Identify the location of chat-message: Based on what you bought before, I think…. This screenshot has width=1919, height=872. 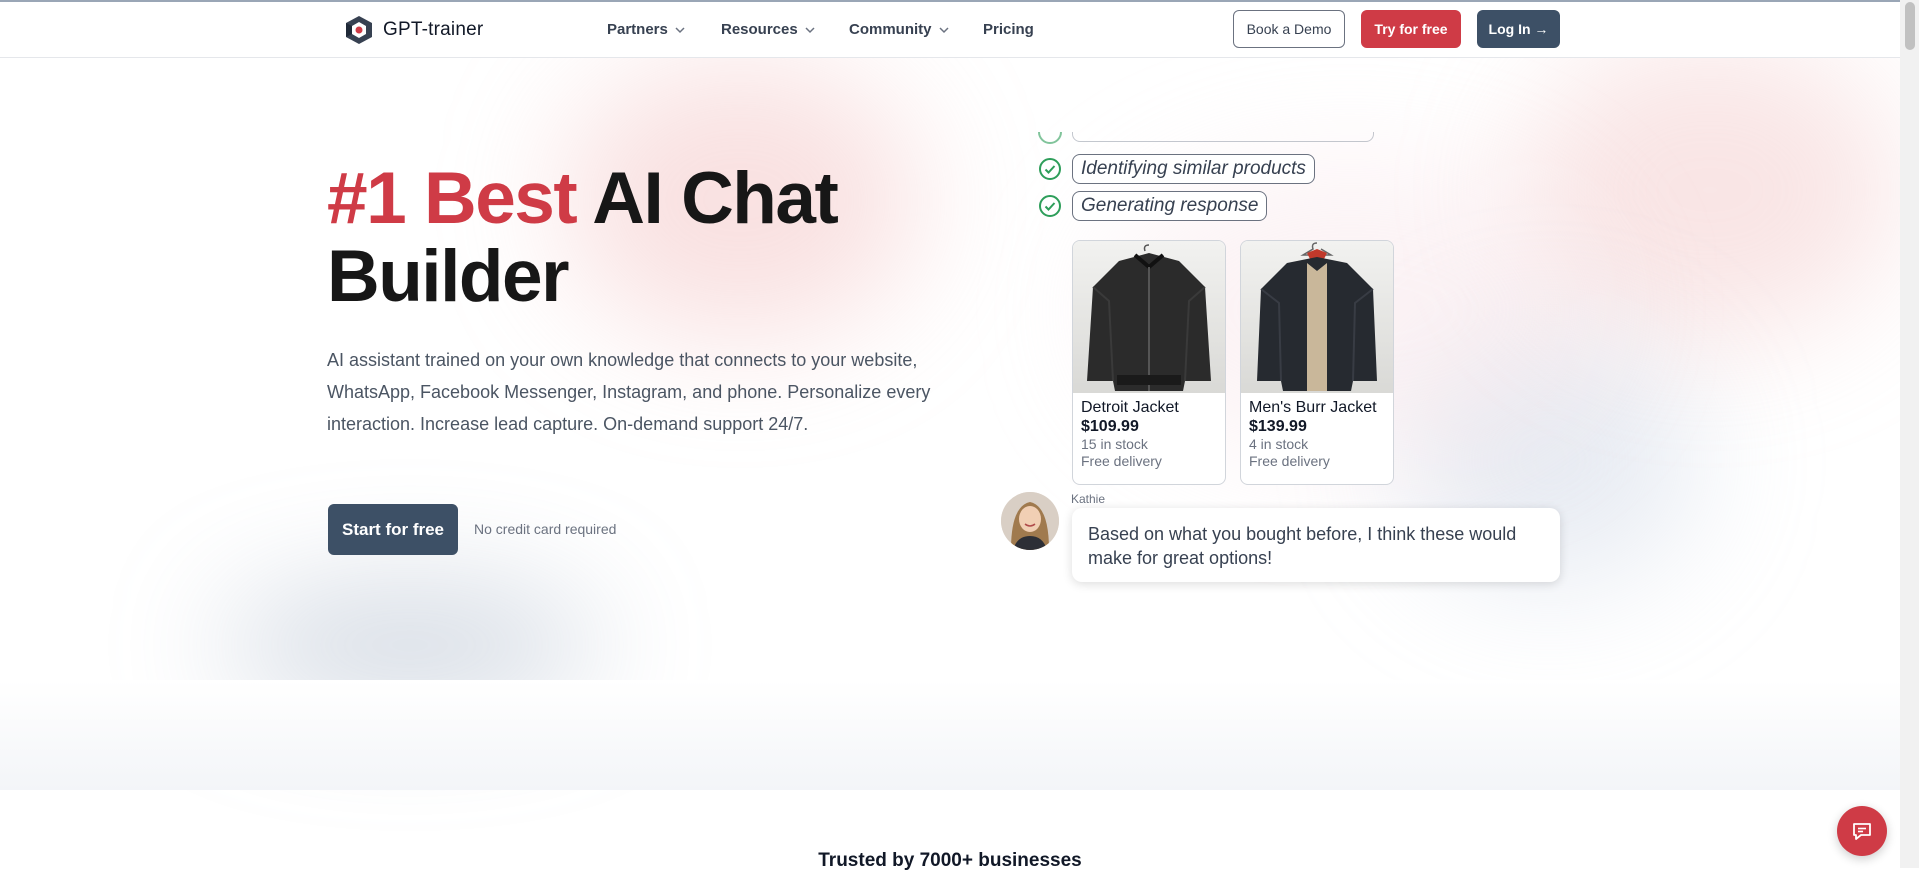
(1316, 545).